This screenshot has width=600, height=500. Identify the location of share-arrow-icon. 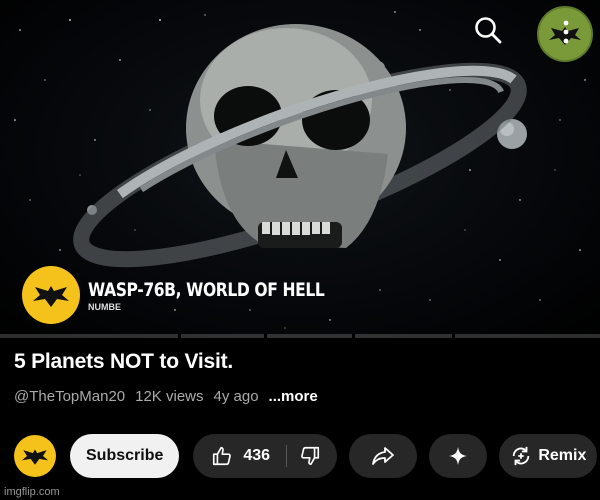
(383, 456).